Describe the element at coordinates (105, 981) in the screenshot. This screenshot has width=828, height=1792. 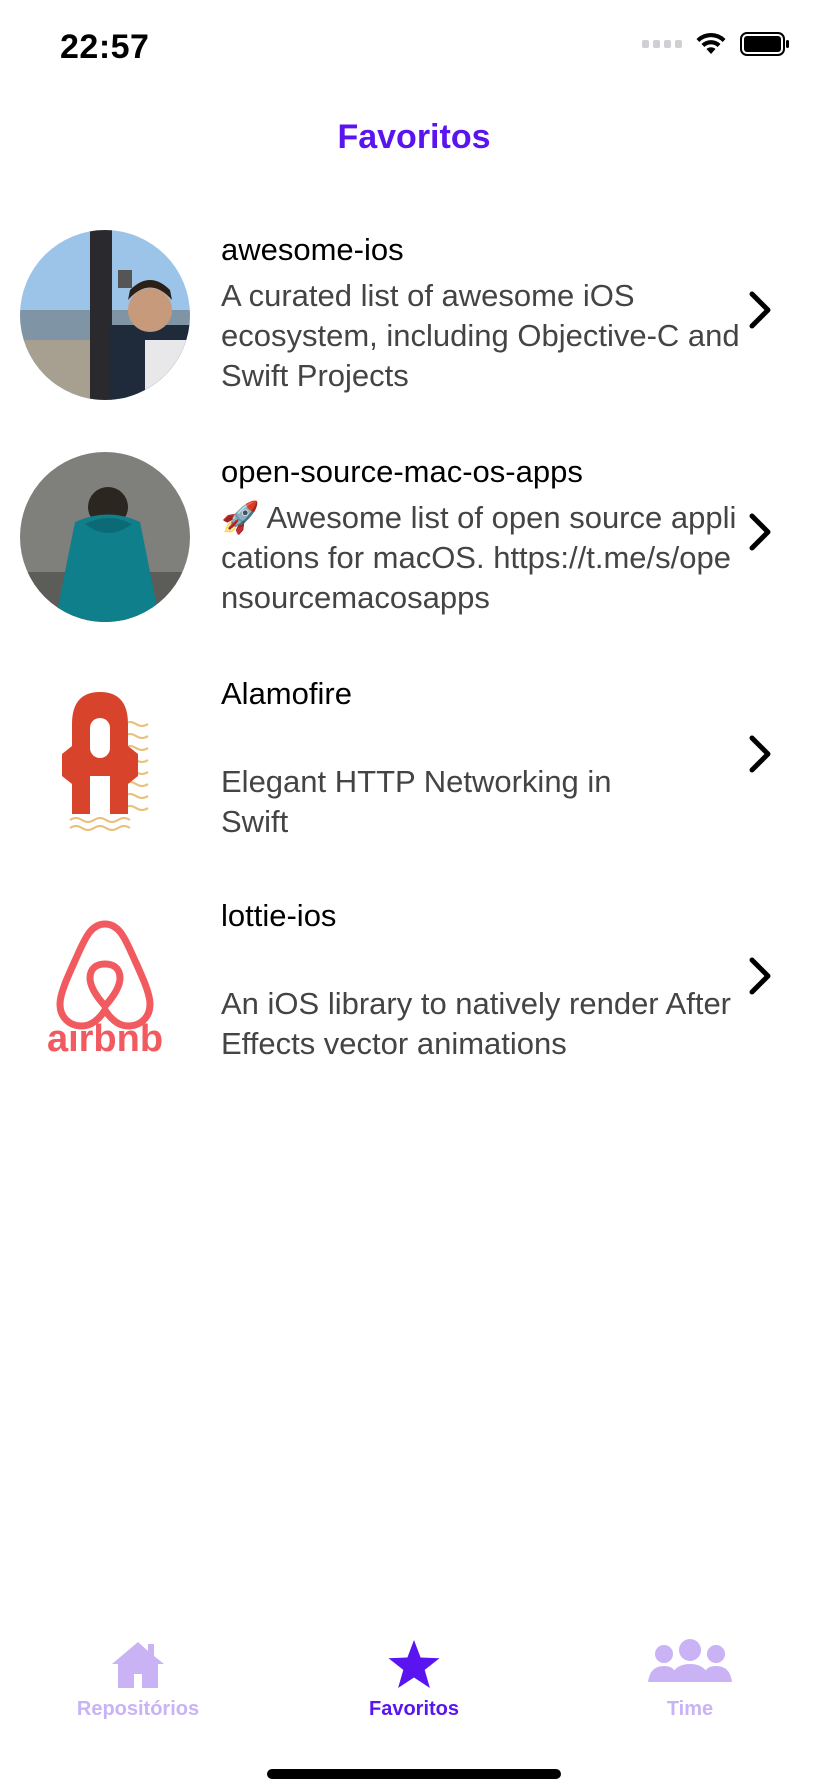
I see `airbnb-logo: airbnb` at that location.